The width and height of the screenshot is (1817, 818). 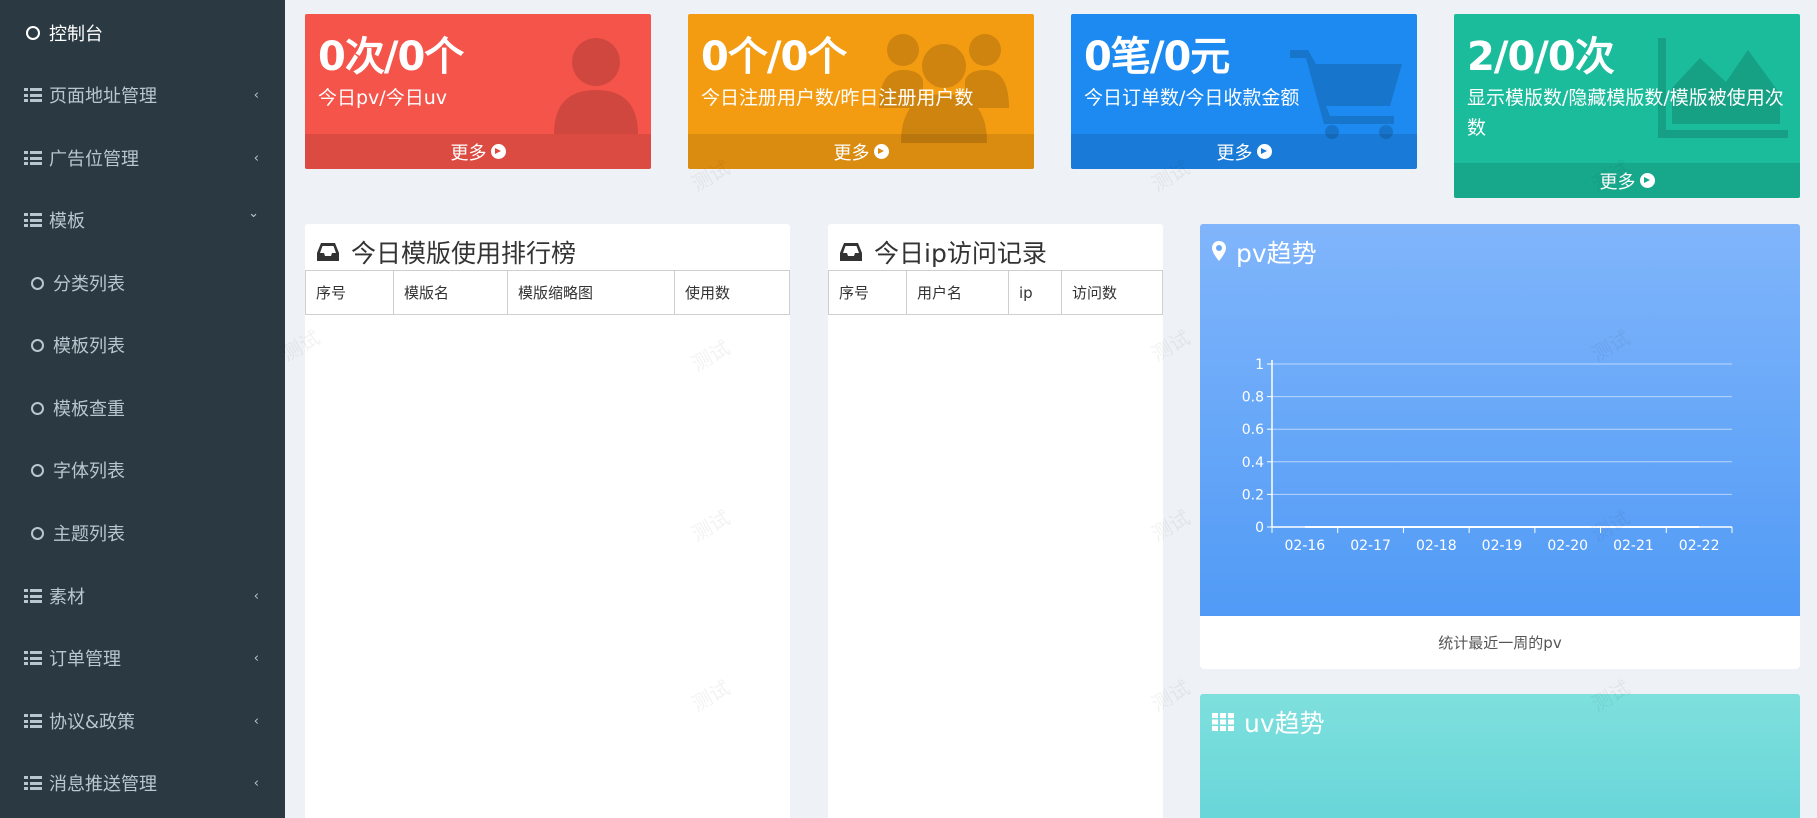 I want to click on column-header: 使用数, so click(x=732, y=292).